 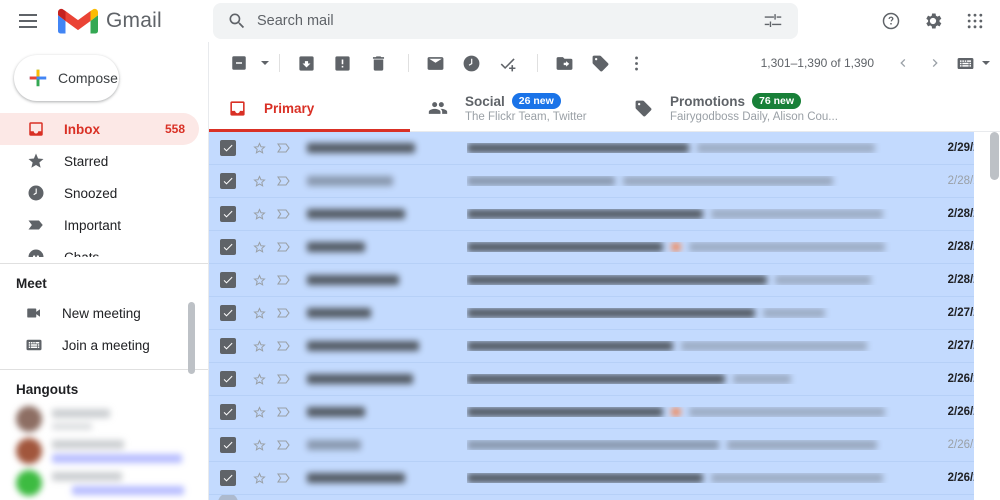 What do you see at coordinates (773, 21) in the screenshot?
I see `search-options-icon` at bounding box center [773, 21].